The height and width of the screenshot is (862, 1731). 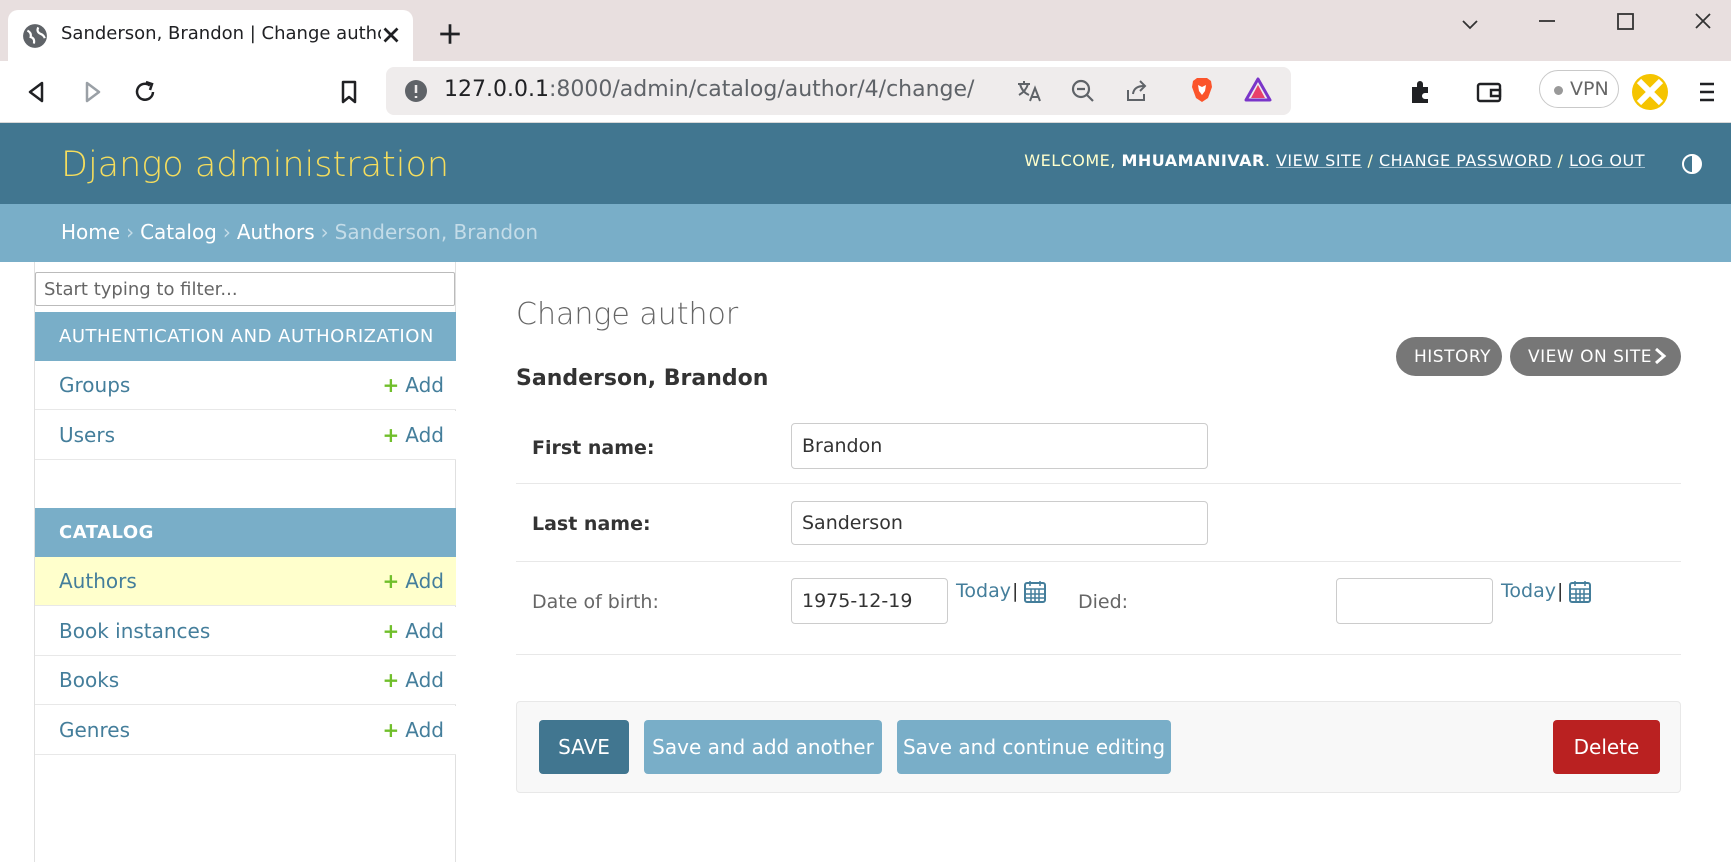 I want to click on minimize-icon, so click(x=1547, y=25).